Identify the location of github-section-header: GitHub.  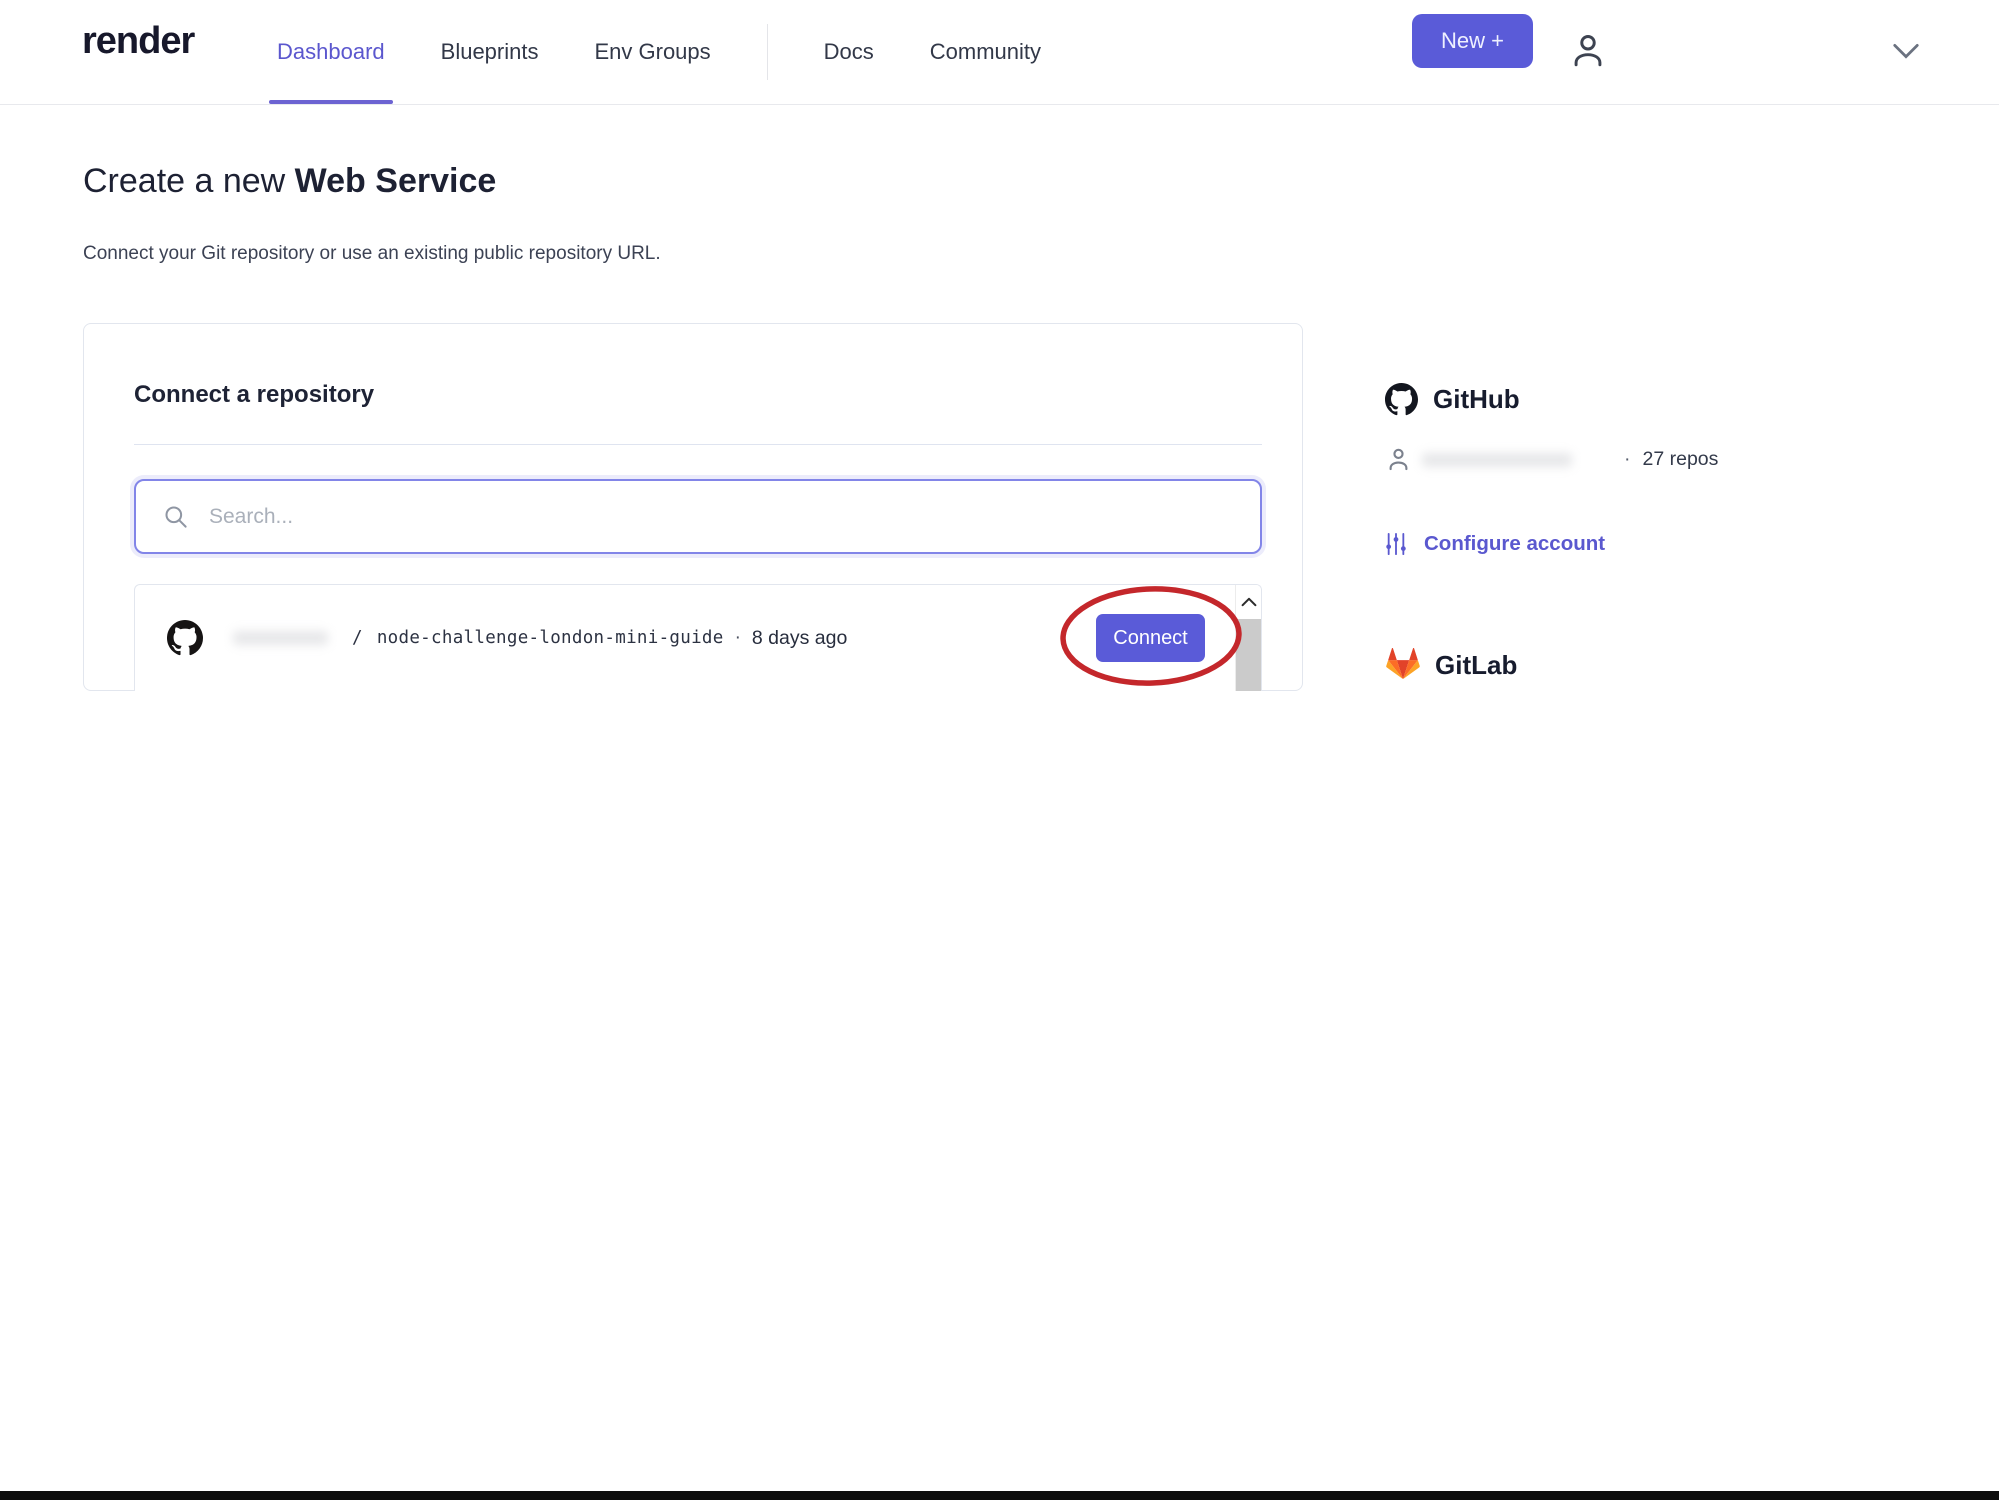
(1452, 399).